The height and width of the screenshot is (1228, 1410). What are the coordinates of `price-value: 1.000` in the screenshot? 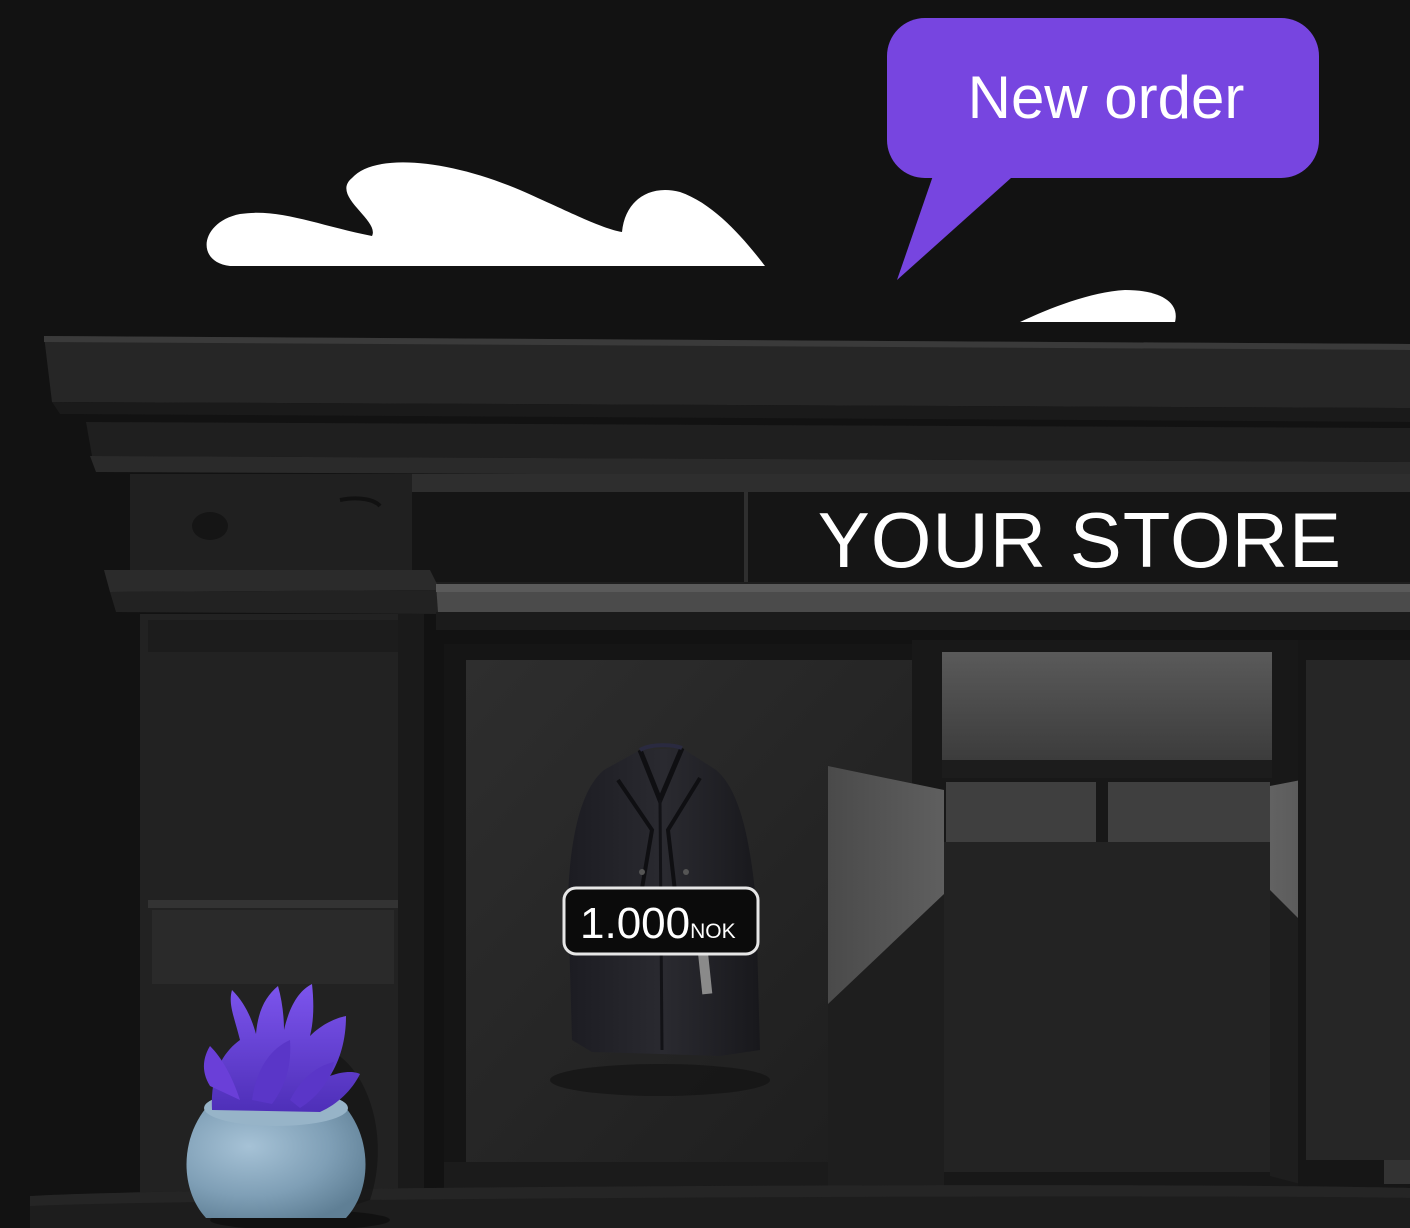 It's located at (635, 923).